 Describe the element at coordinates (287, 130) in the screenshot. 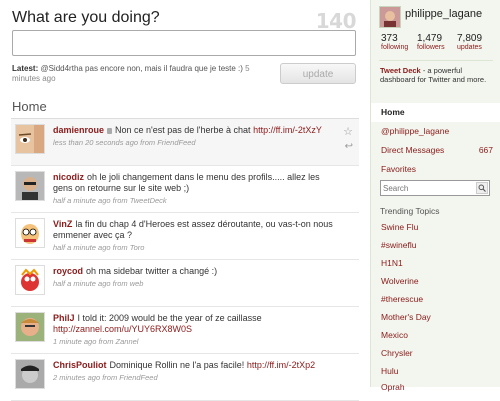

I see `tweet-link: http://ff.im/-2tXzY` at that location.